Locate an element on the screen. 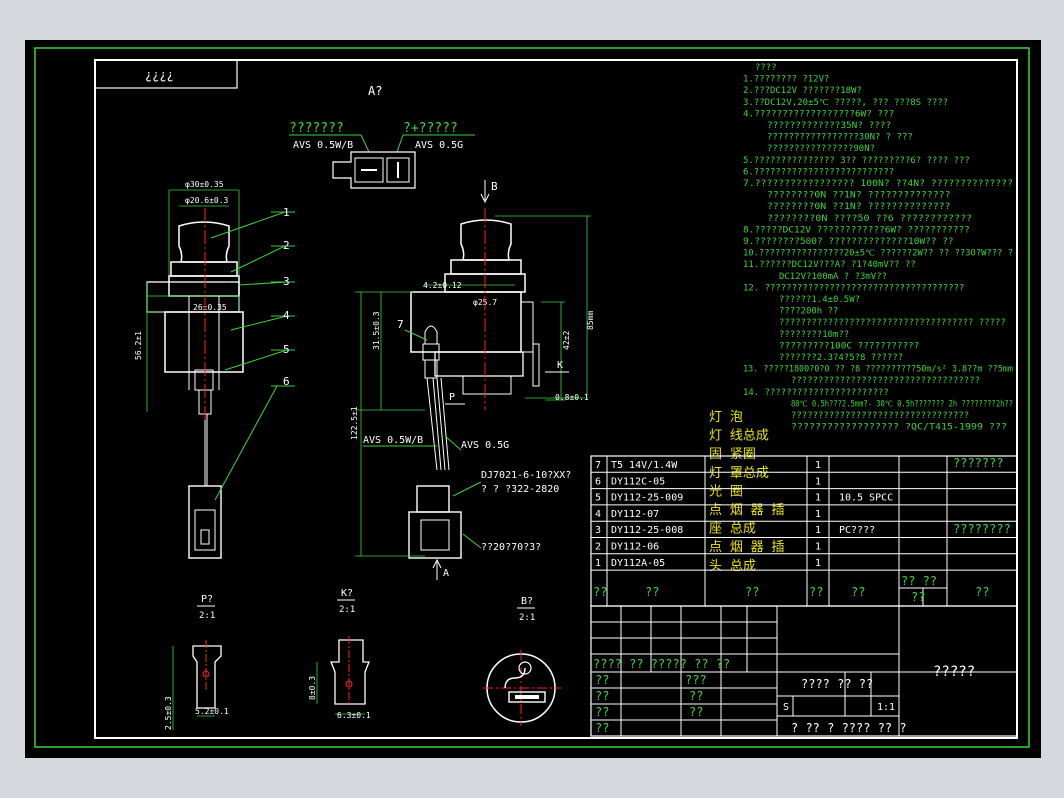 The height and width of the screenshot is (798, 1064). bom-cell-code: DY112-25-008 is located at coordinates (647, 530).